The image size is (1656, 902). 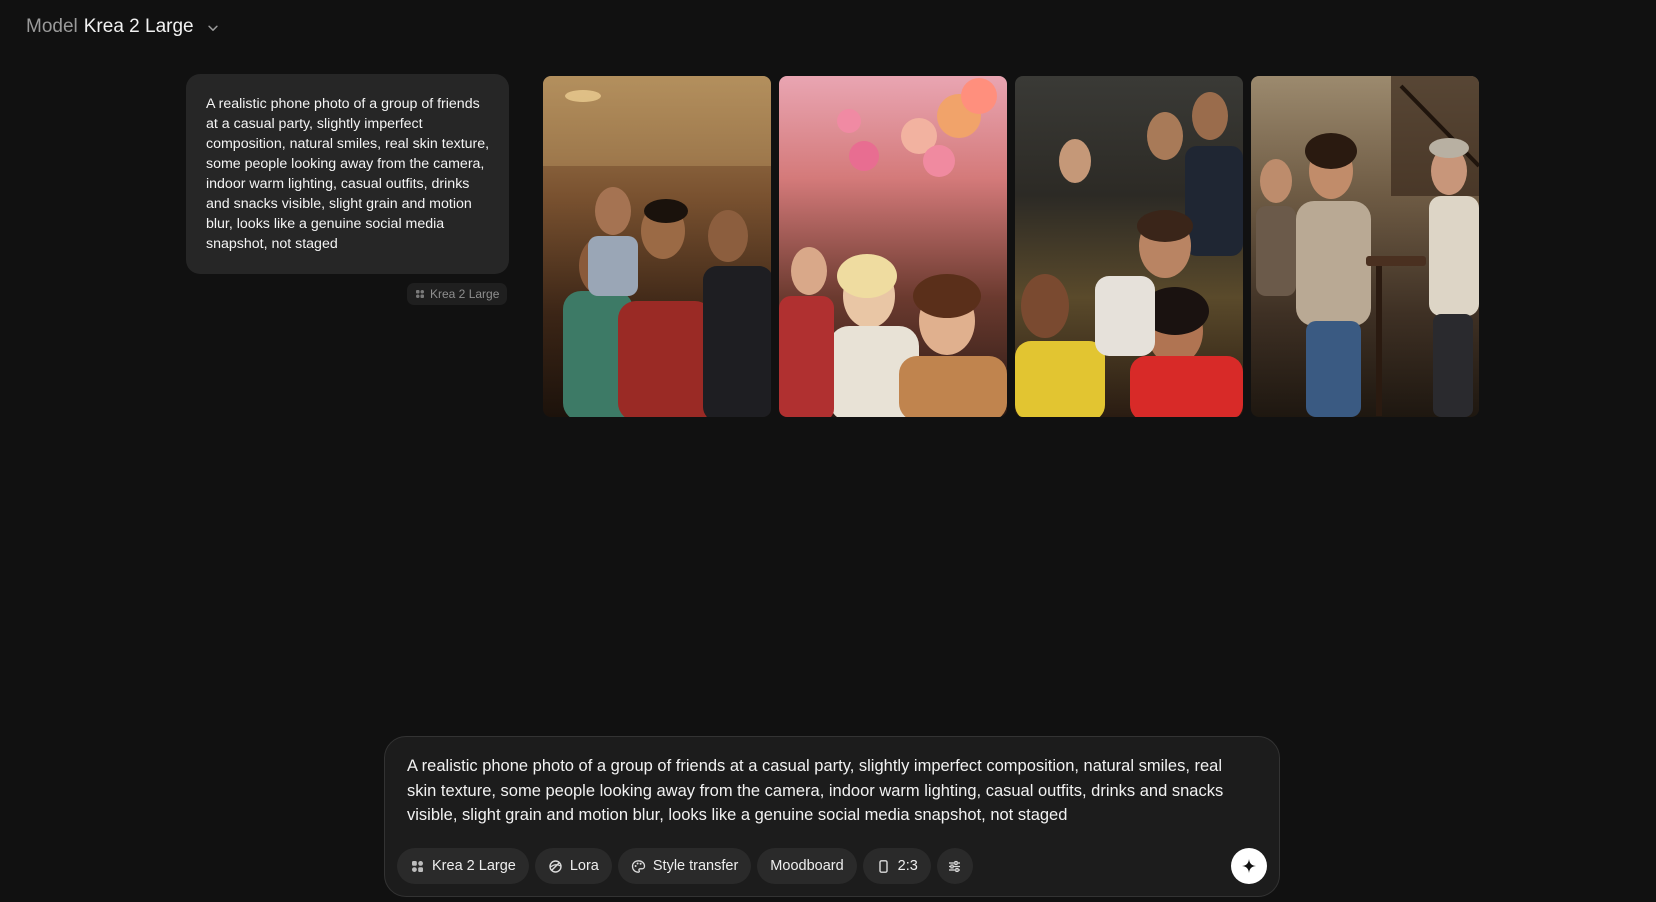 I want to click on model-tag: Krea 2 Large, so click(x=457, y=294).